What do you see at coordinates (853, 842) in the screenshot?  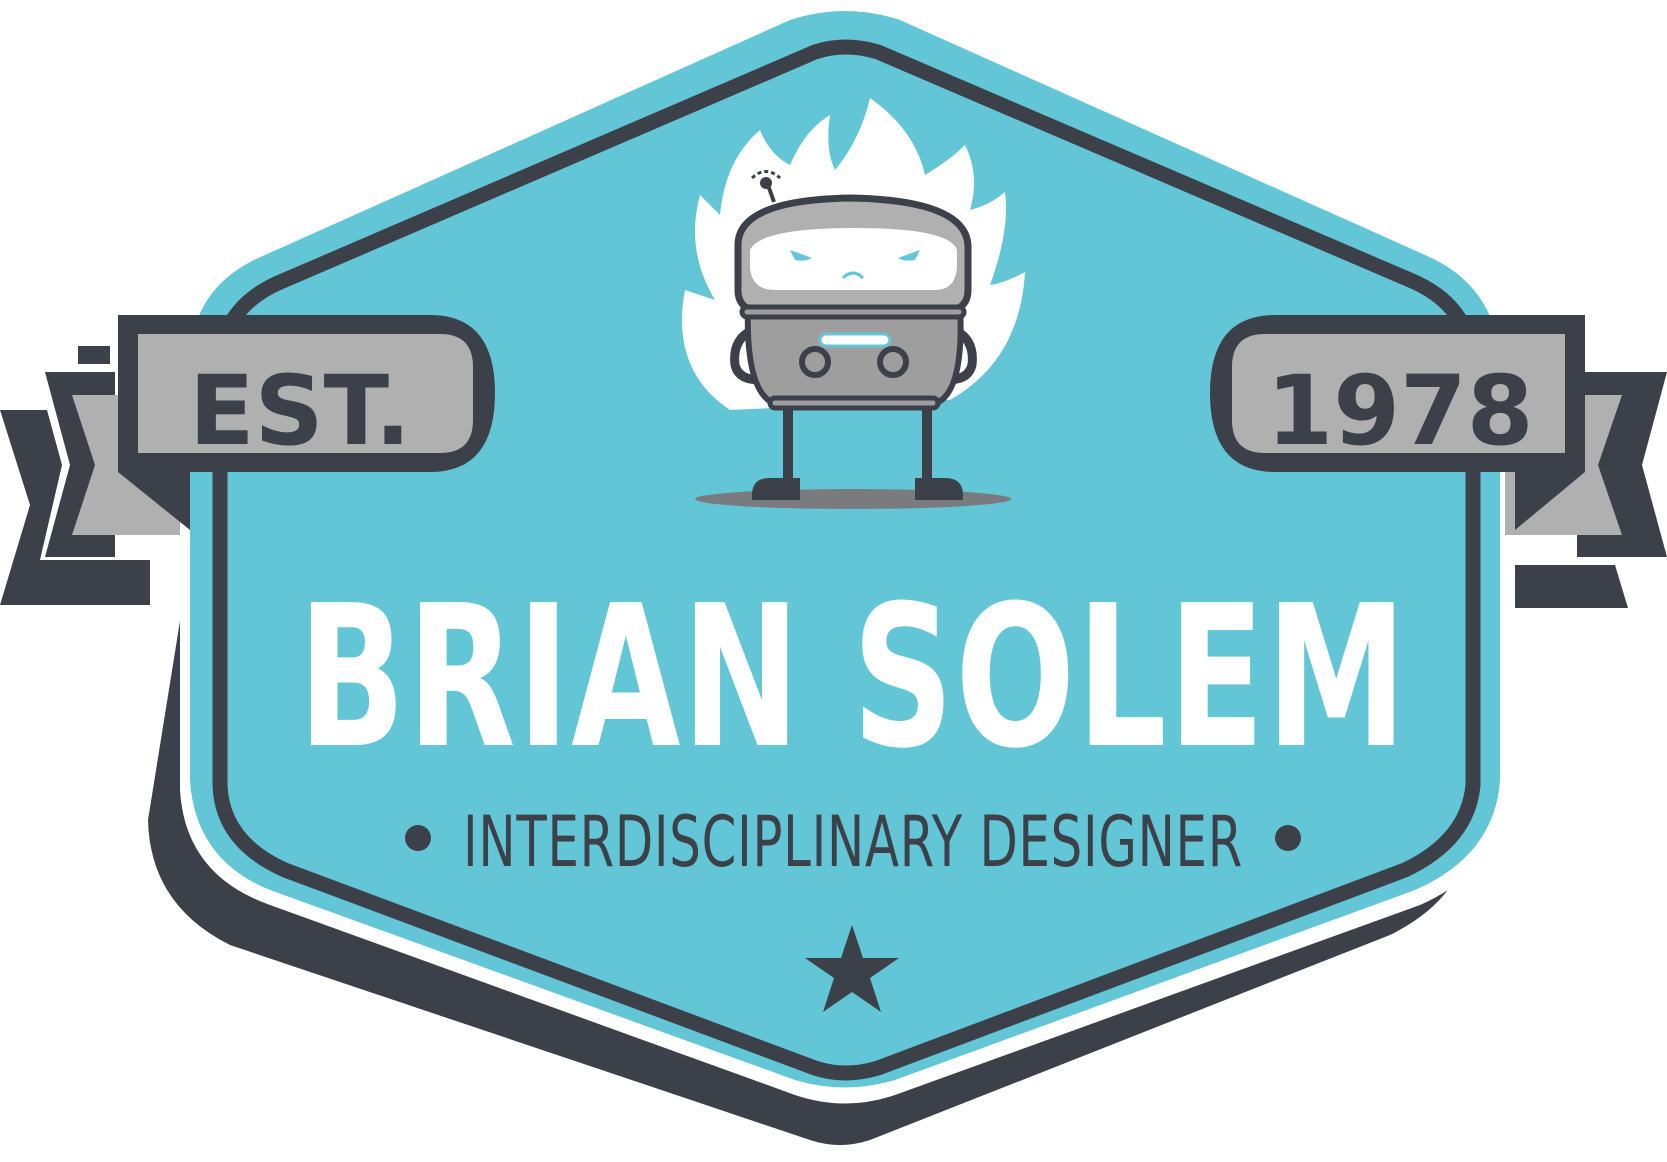 I see `tagline: INTERDISCIPLINARY DESIGNER` at bounding box center [853, 842].